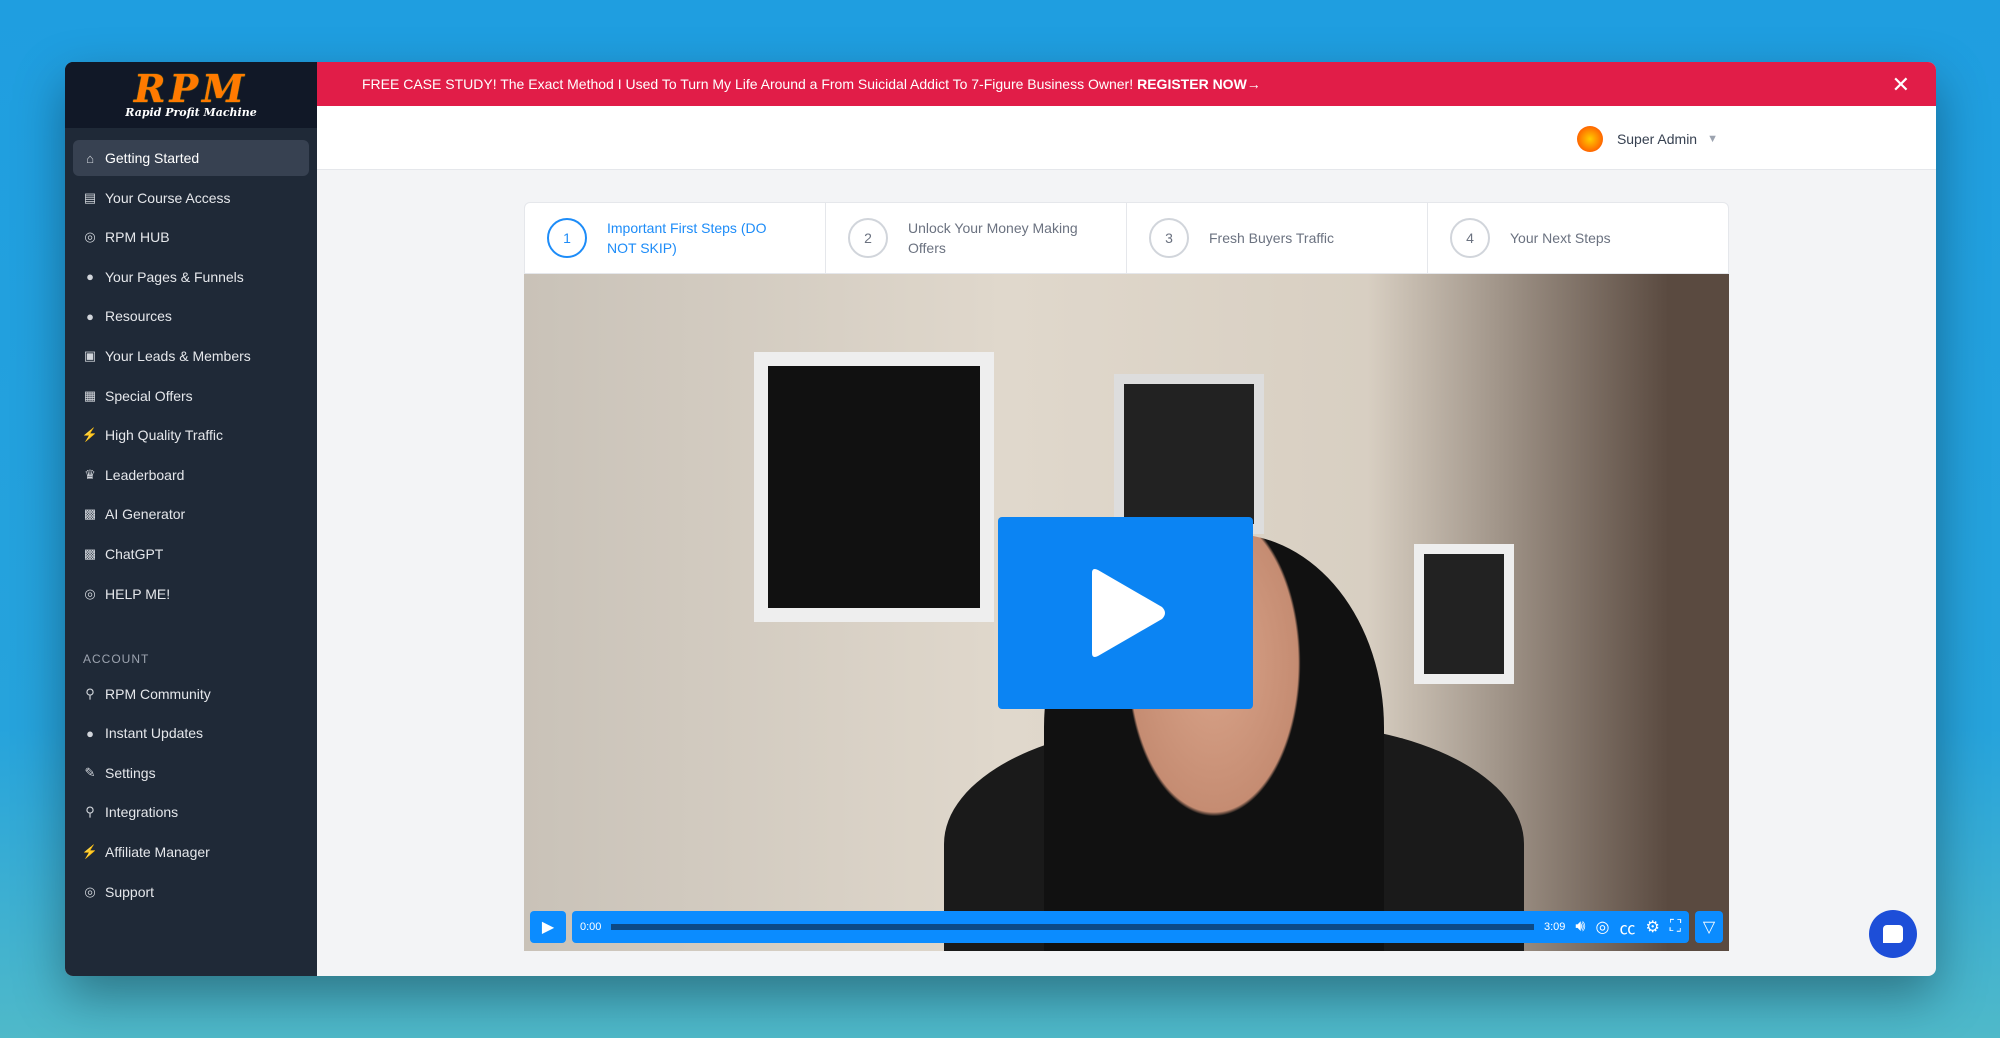 This screenshot has width=2000, height=1038. Describe the element at coordinates (157, 851) in the screenshot. I see `sidebar-item-label: Affiliate Manager` at that location.